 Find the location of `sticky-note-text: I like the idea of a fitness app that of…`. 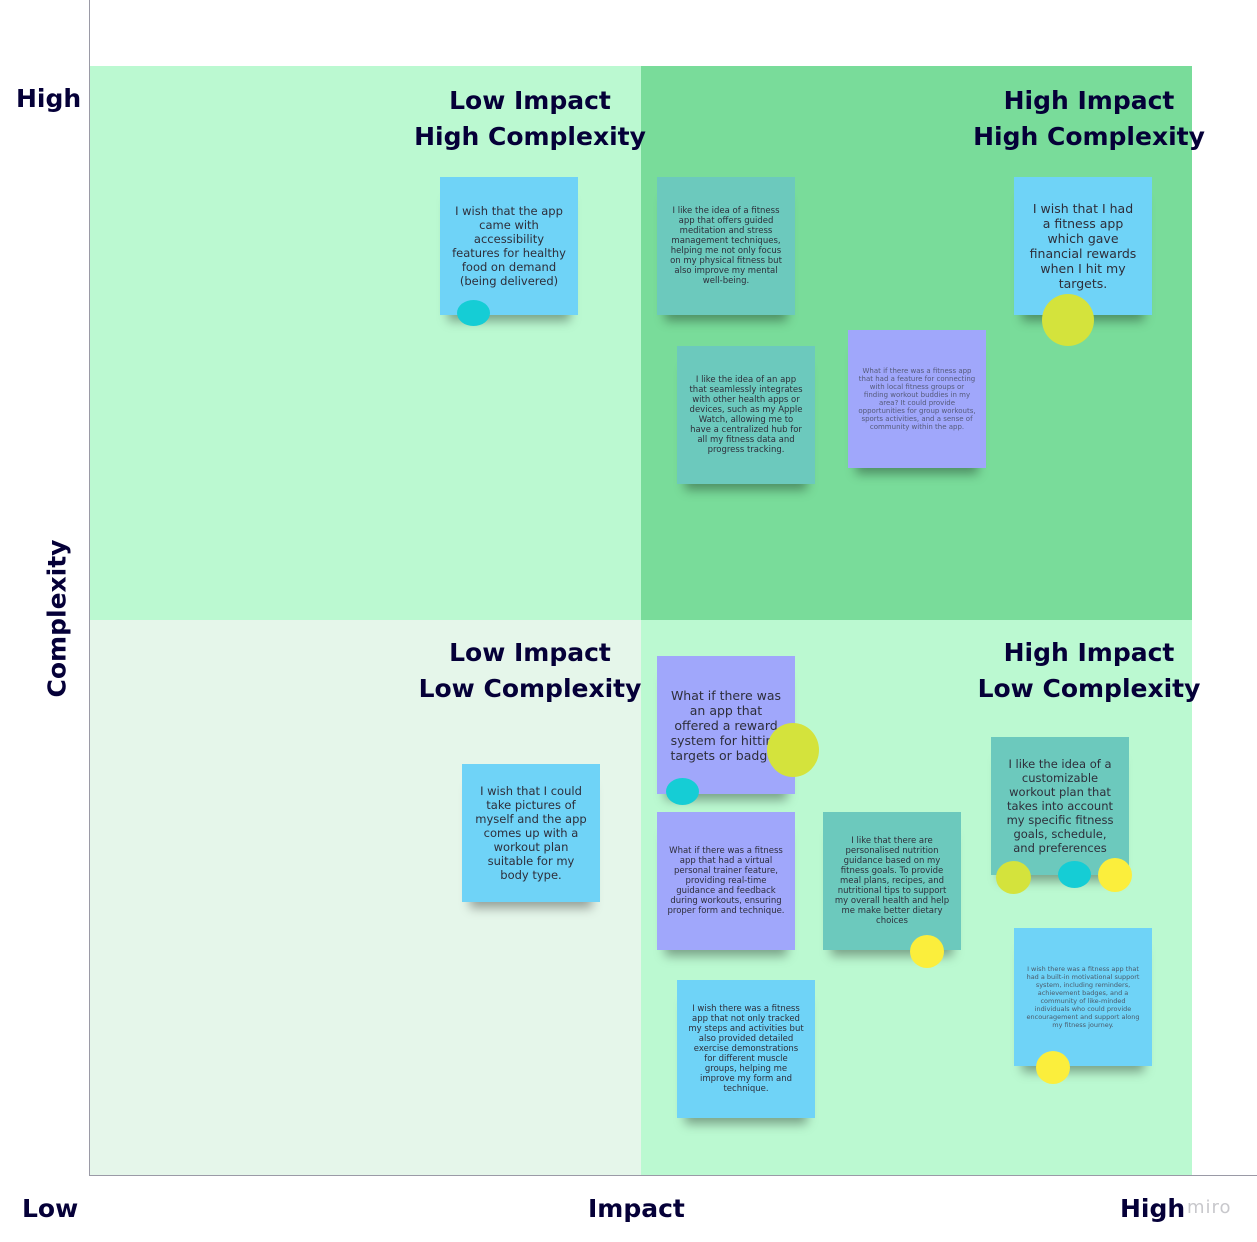

sticky-note-text: I like the idea of a fitness app that of… is located at coordinates (726, 246).